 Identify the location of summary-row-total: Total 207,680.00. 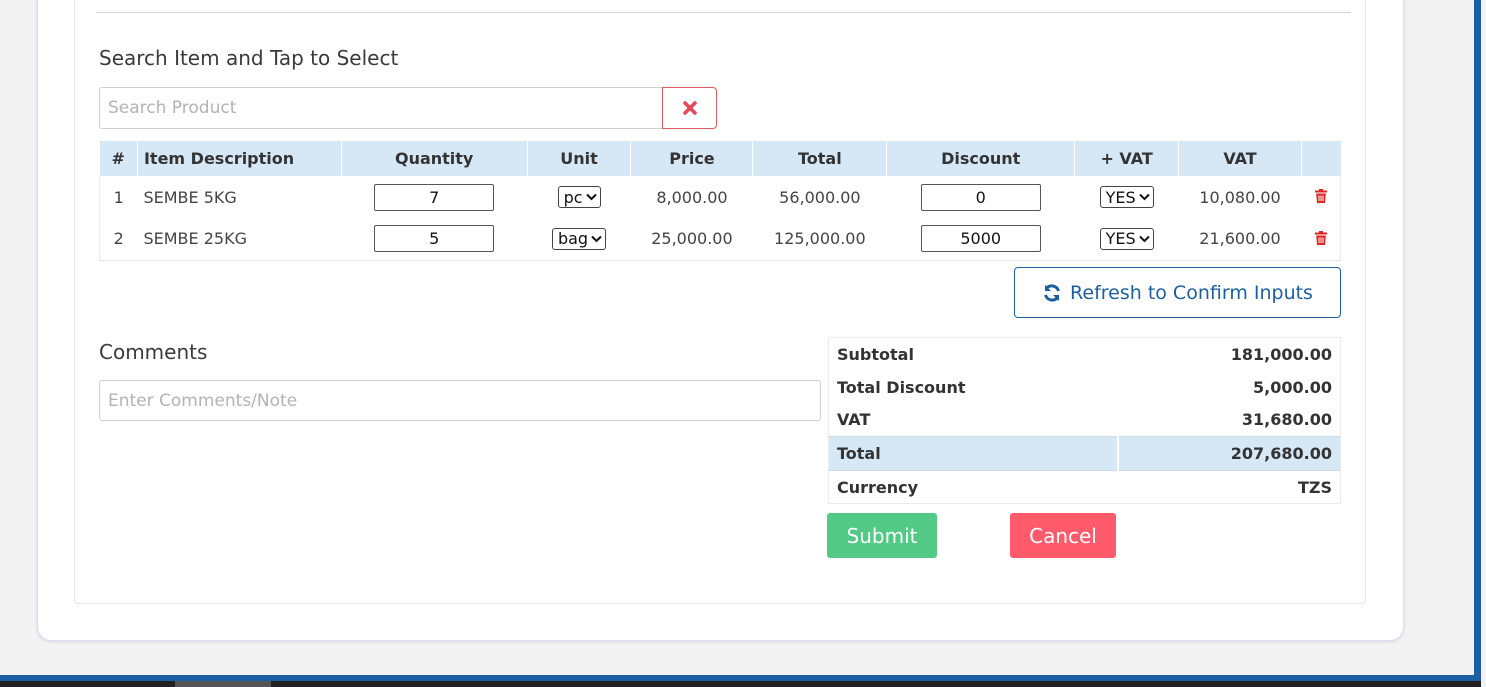
(1084, 453).